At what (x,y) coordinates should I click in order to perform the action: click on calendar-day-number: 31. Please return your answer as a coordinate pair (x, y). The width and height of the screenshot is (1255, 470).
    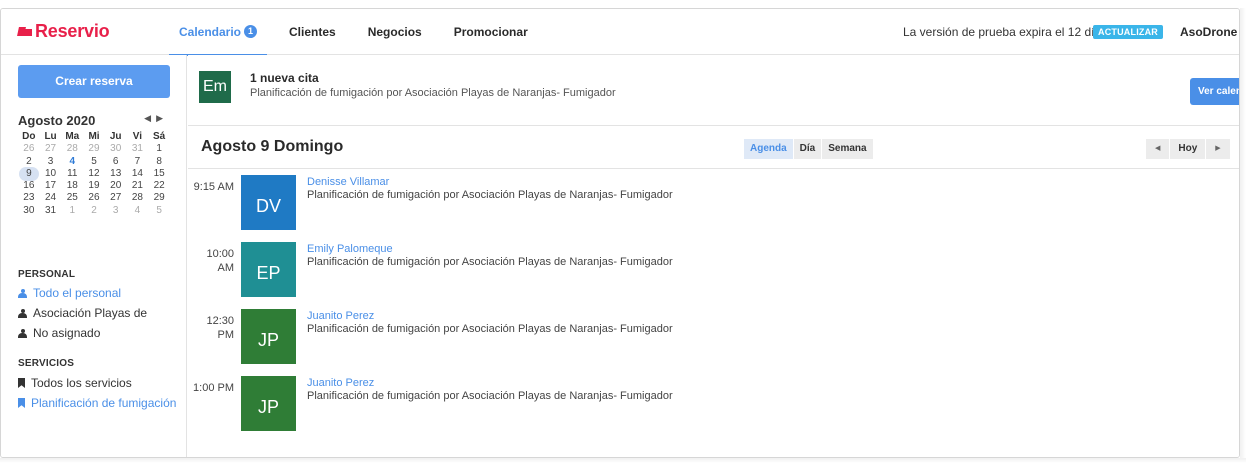
    Looking at the image, I should click on (51, 210).